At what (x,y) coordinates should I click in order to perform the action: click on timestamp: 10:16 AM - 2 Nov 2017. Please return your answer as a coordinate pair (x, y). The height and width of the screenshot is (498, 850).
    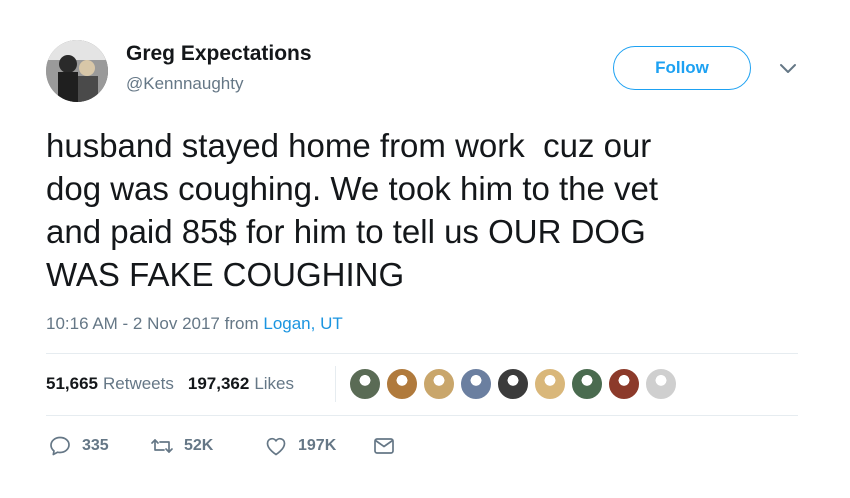
    Looking at the image, I should click on (133, 323).